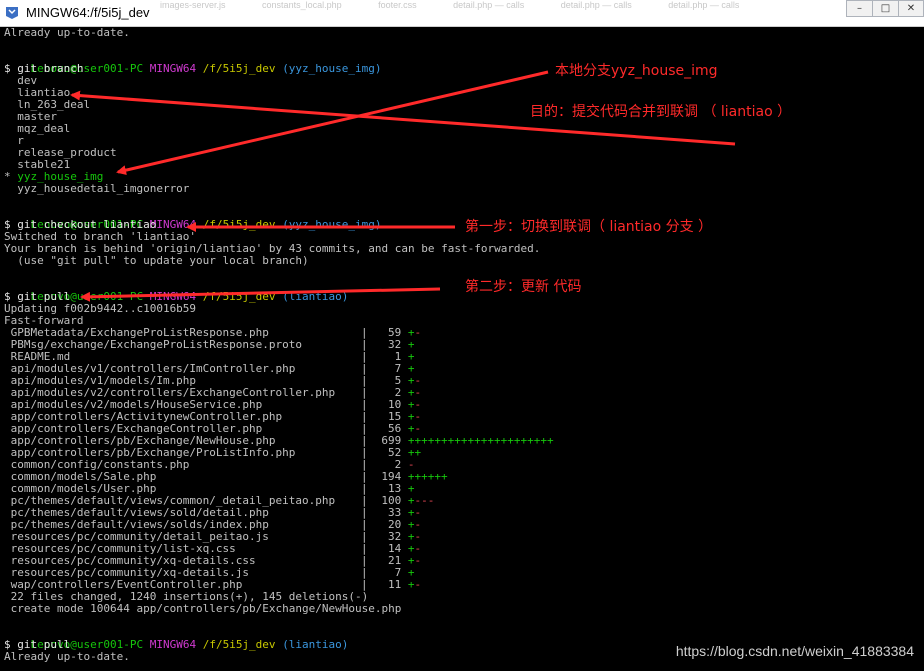  What do you see at coordinates (661, 112) in the screenshot?
I see `annotation-goal: 目的：提交代码合并到联调 （ liantiao ）` at bounding box center [661, 112].